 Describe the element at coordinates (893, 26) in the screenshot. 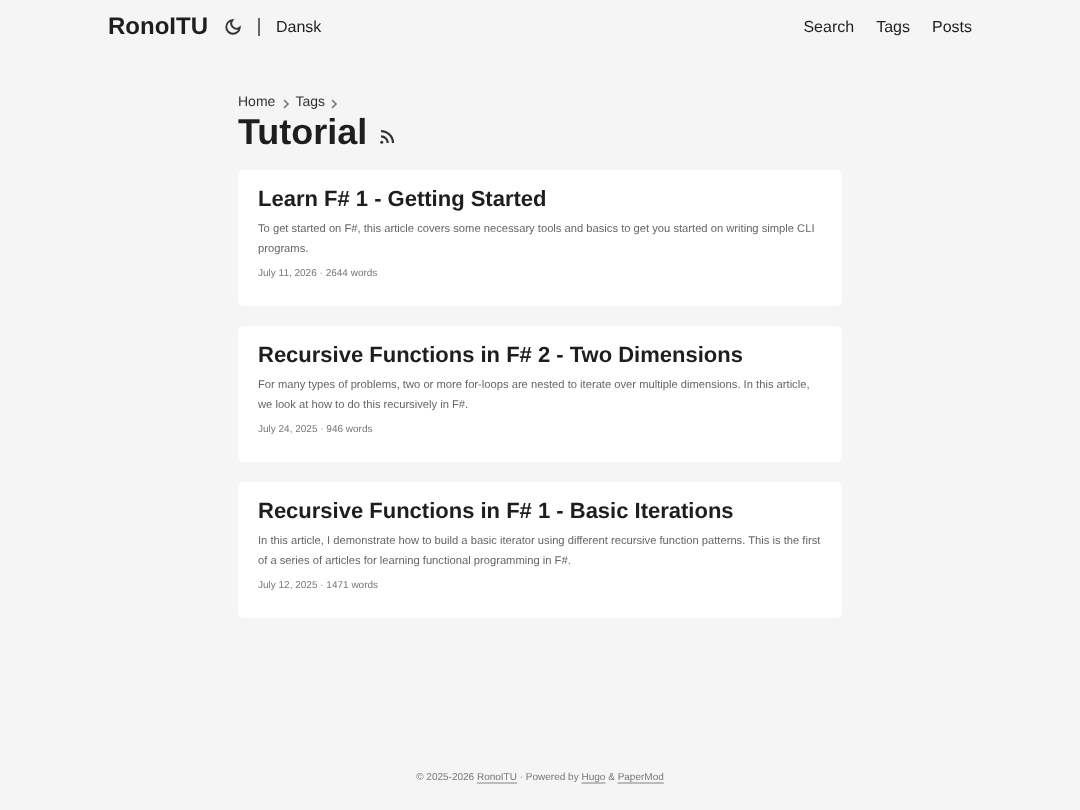

I see `nav-link: Tags` at that location.